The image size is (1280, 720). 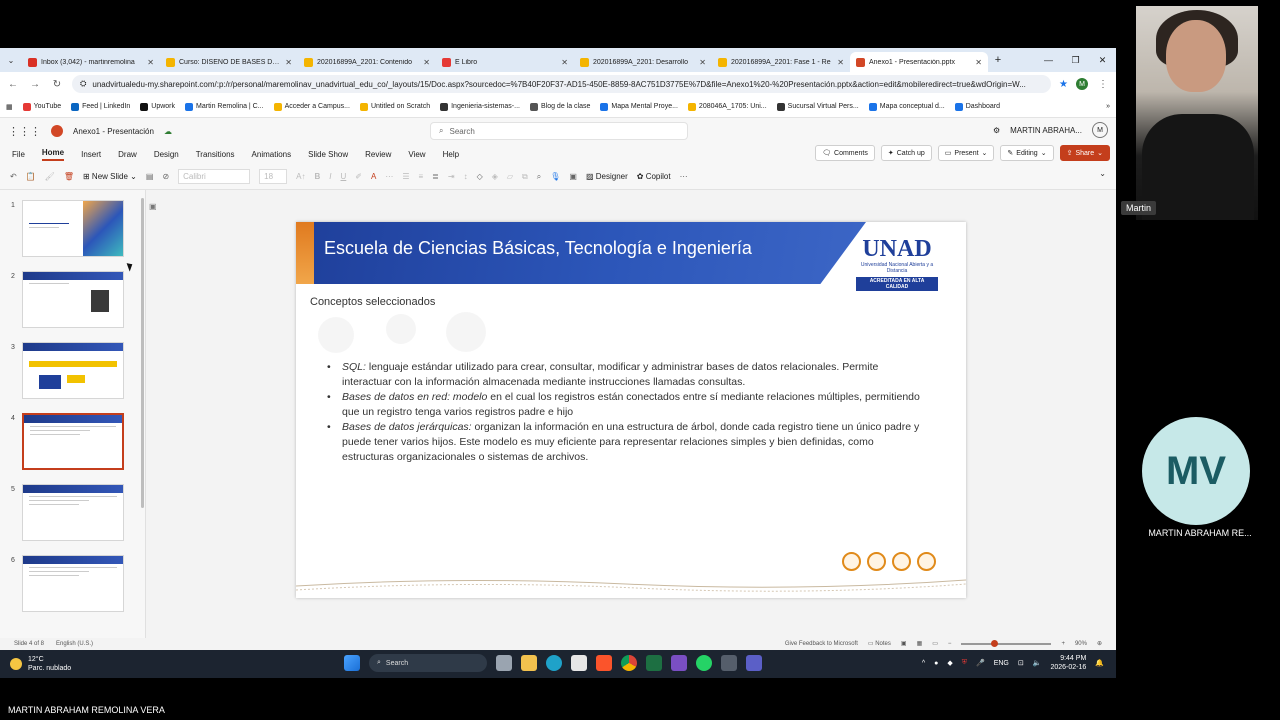 I want to click on account-avatar: M, so click(x=1100, y=130).